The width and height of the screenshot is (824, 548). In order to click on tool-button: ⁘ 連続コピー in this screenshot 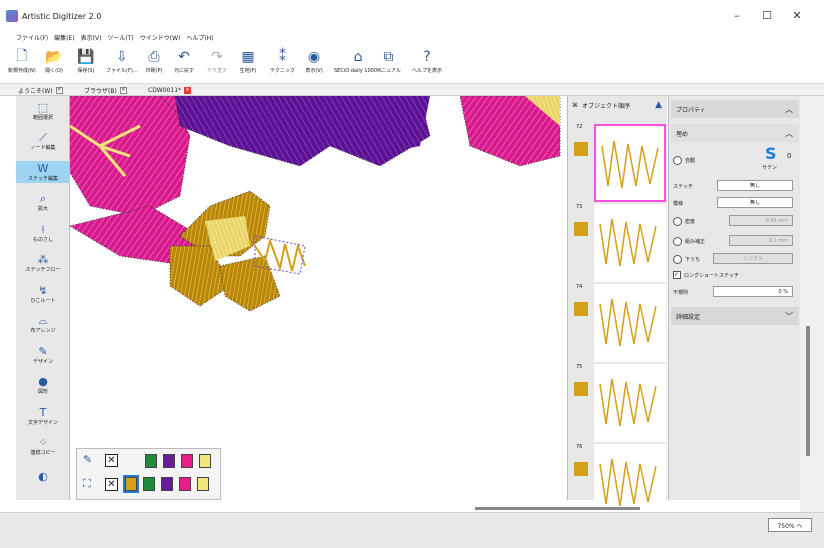, I will do `click(43, 447)`.